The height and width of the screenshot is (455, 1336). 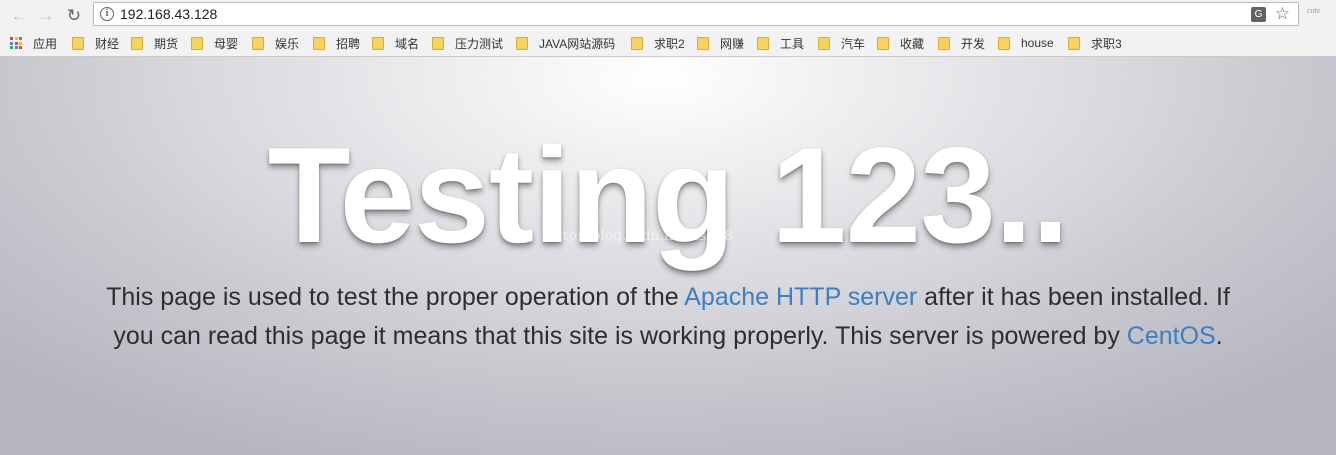 I want to click on bookmark-folder-item: 网赚, so click(x=720, y=43).